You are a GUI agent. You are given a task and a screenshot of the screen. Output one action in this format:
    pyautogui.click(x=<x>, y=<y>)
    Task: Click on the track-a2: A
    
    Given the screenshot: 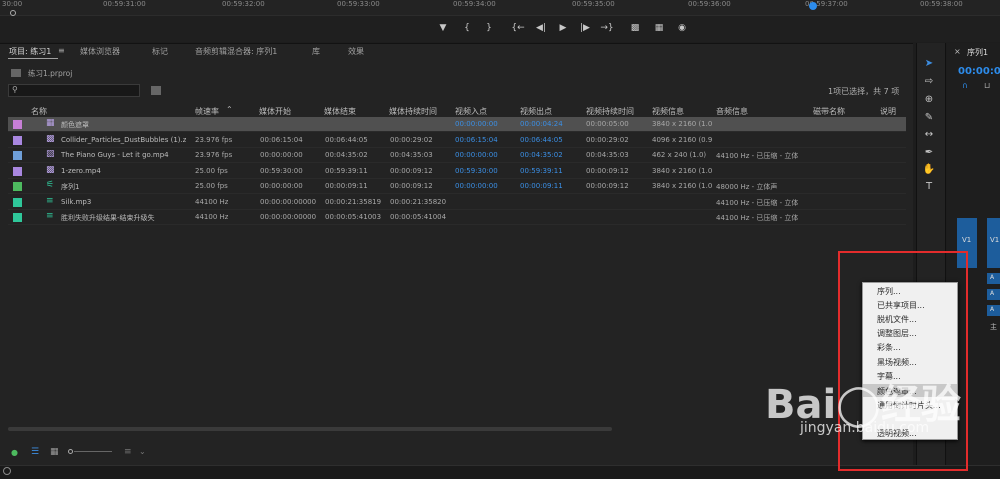 What is the action you would take?
    pyautogui.click(x=993, y=294)
    